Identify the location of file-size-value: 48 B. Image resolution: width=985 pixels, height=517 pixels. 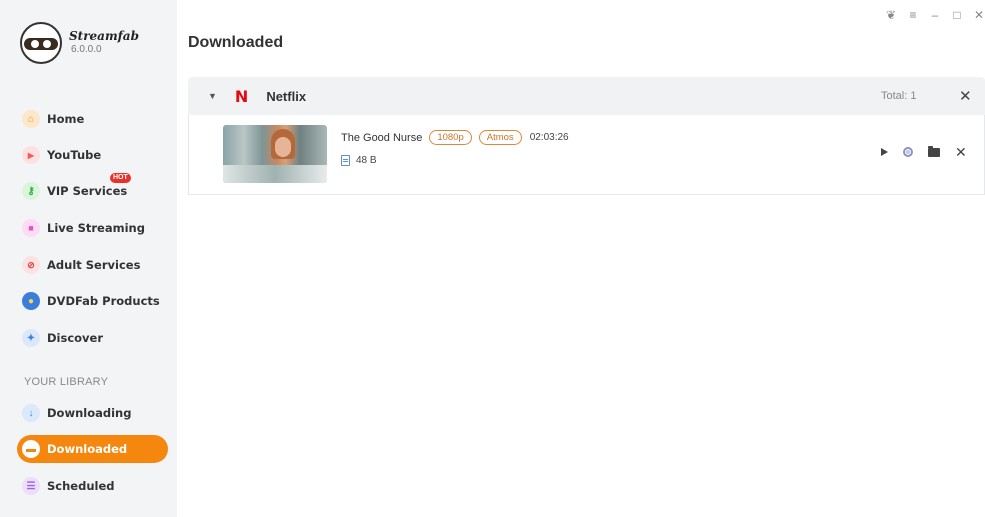
(366, 160).